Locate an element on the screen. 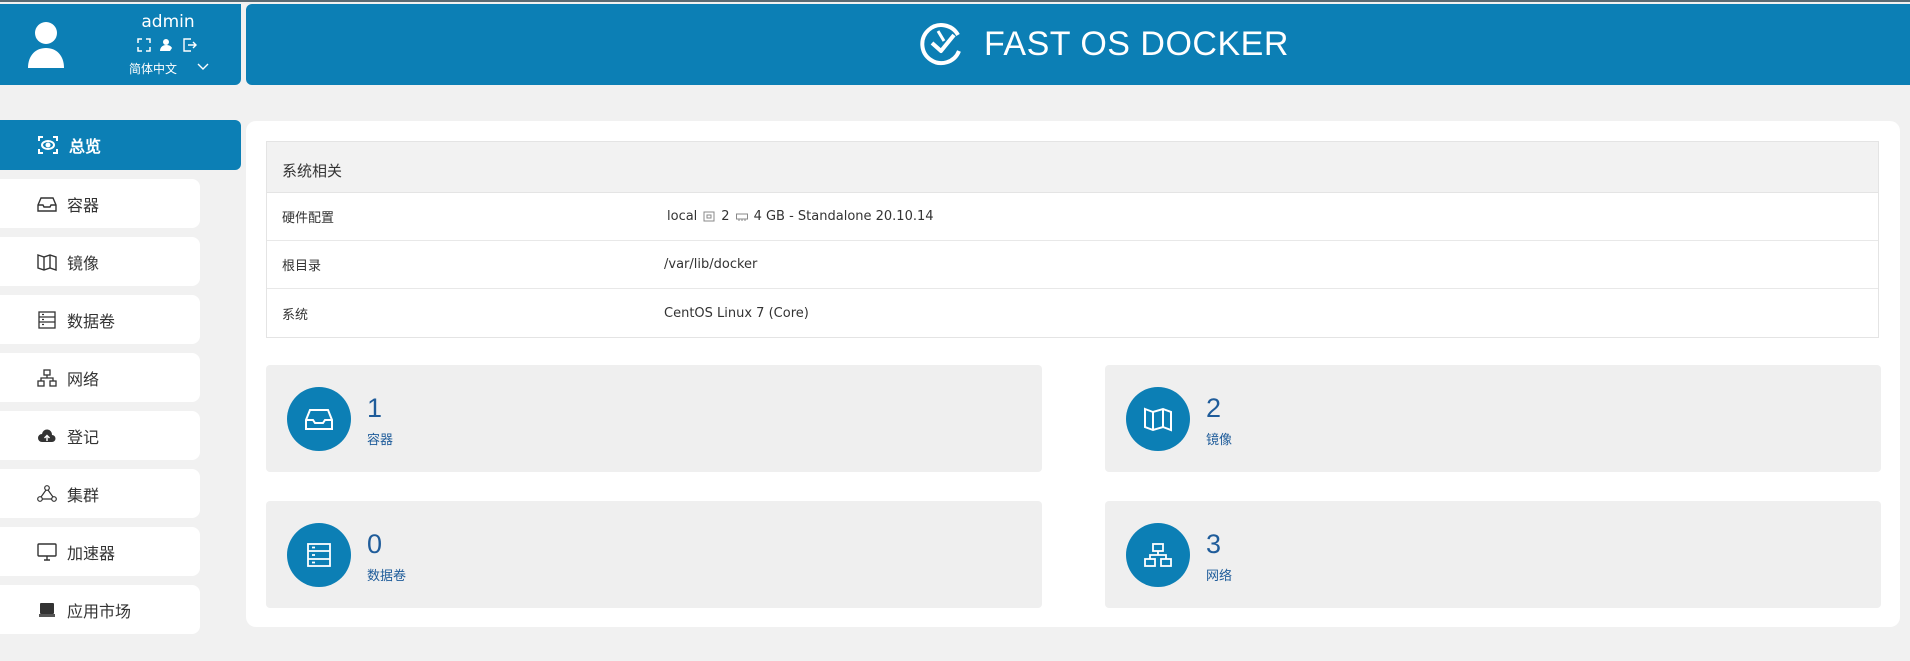  stat-label: 容器 is located at coordinates (380, 440).